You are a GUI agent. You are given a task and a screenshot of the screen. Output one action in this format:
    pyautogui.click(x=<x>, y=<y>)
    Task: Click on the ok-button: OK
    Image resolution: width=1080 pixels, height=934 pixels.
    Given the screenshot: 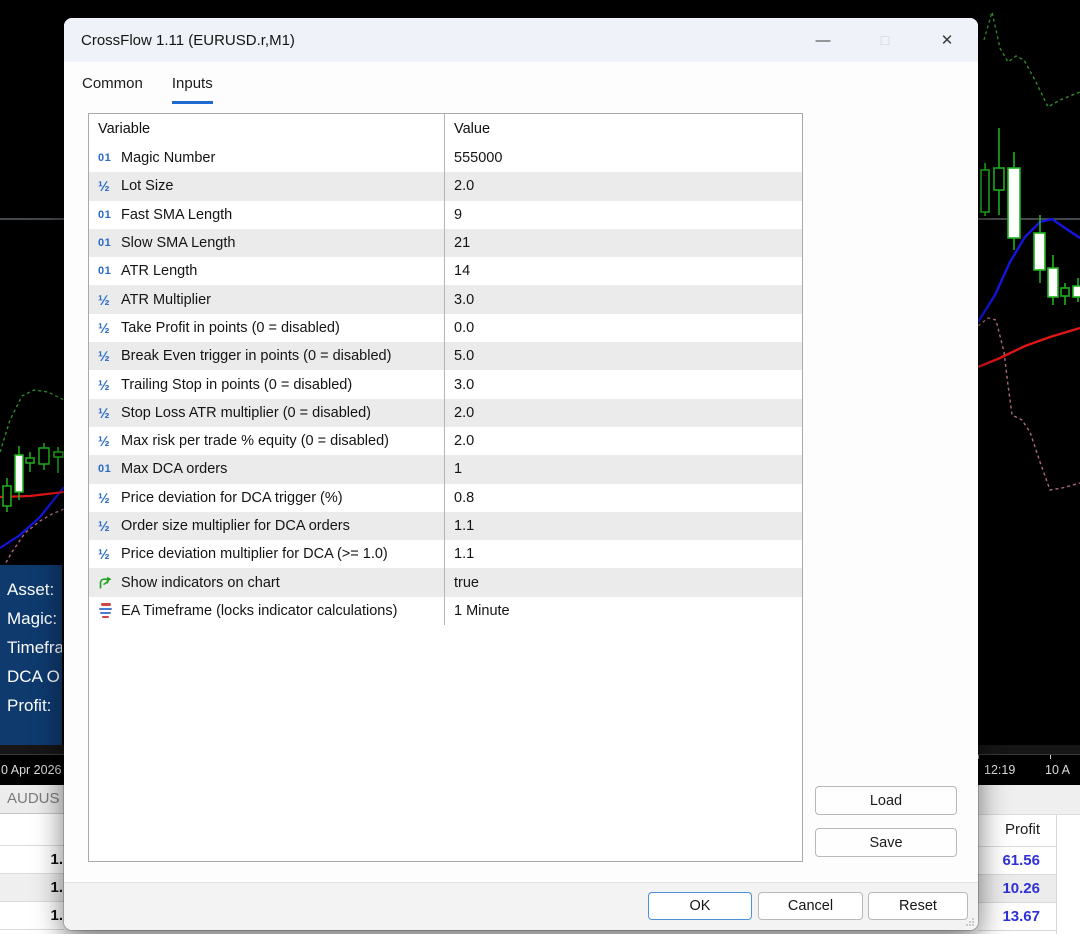 What is the action you would take?
    pyautogui.click(x=700, y=906)
    